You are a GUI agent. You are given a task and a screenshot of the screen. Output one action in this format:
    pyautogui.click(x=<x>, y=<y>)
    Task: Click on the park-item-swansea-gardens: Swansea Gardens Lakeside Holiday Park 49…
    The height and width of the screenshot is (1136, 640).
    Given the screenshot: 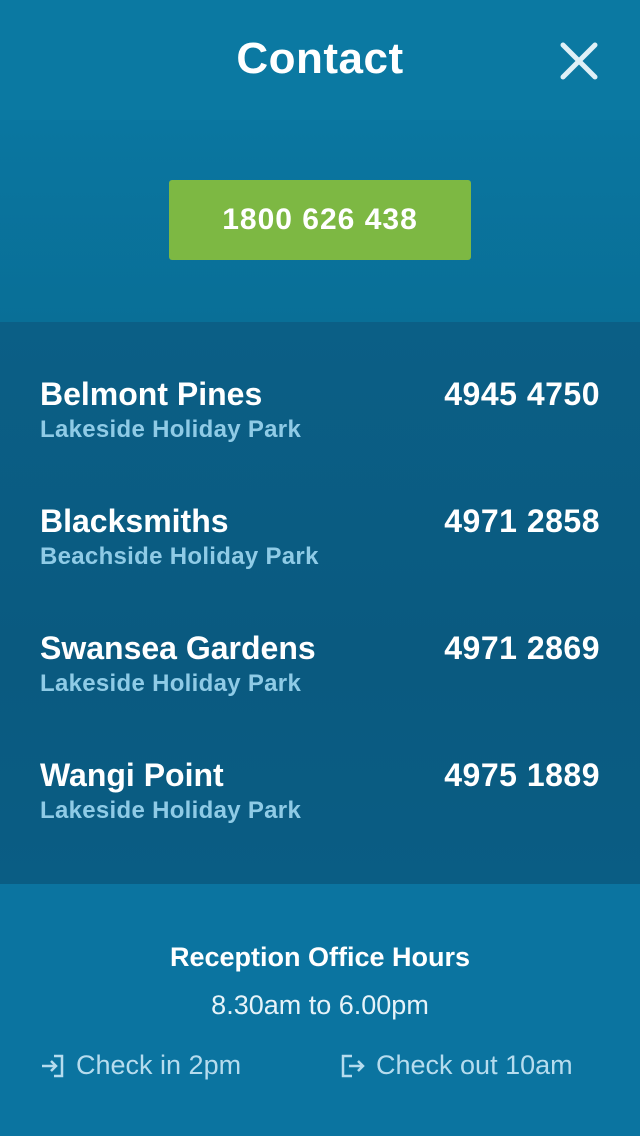 What is the action you would take?
    pyautogui.click(x=320, y=670)
    